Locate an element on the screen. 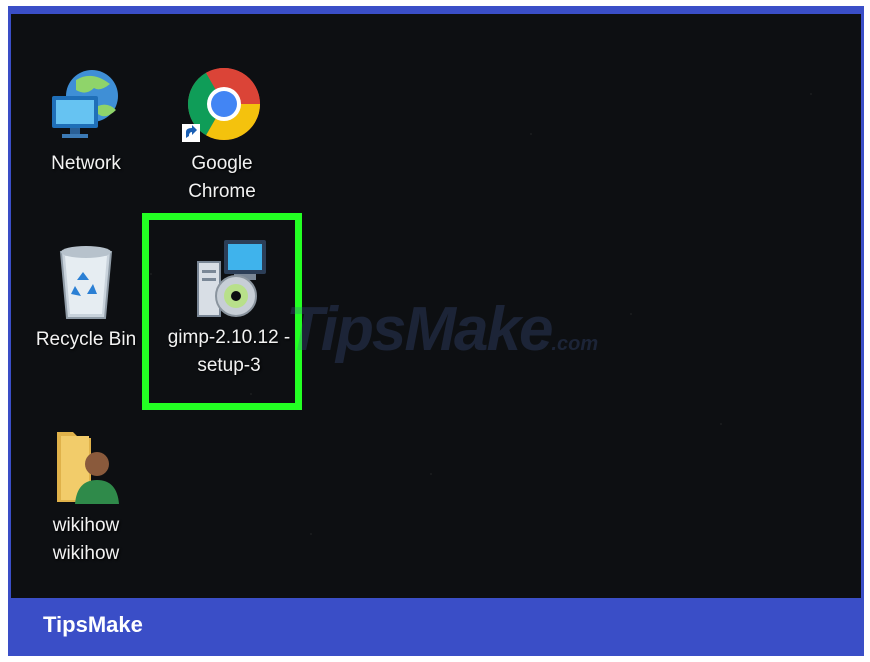 The image size is (870, 662). icon-label: Network is located at coordinates (86, 163).